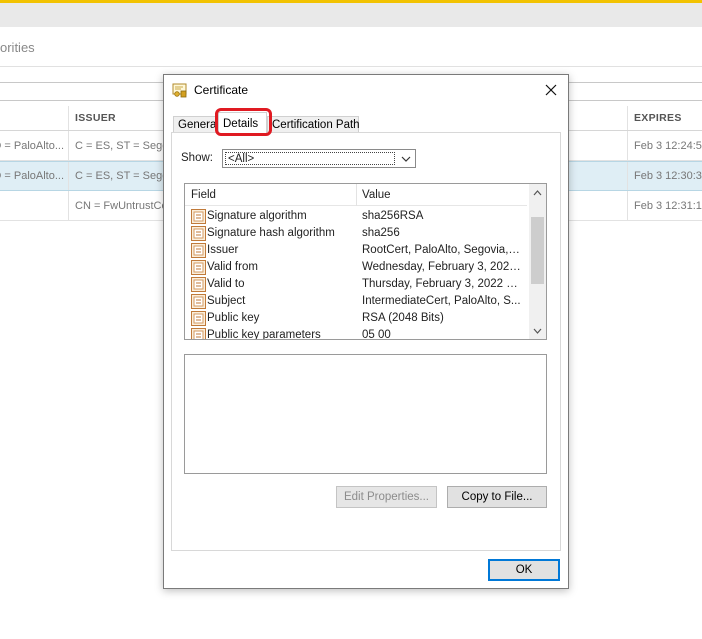  What do you see at coordinates (180, 90) in the screenshot?
I see `certificate-icon` at bounding box center [180, 90].